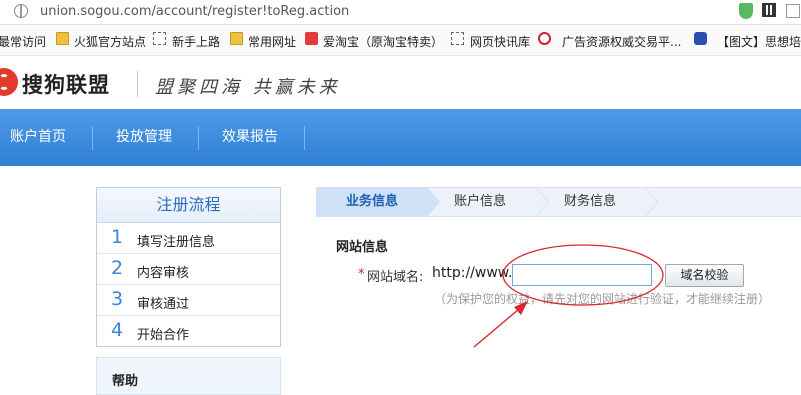 This screenshot has width=801, height=395. Describe the element at coordinates (704, 275) in the screenshot. I see `verify-domain-button: 域名校验` at that location.